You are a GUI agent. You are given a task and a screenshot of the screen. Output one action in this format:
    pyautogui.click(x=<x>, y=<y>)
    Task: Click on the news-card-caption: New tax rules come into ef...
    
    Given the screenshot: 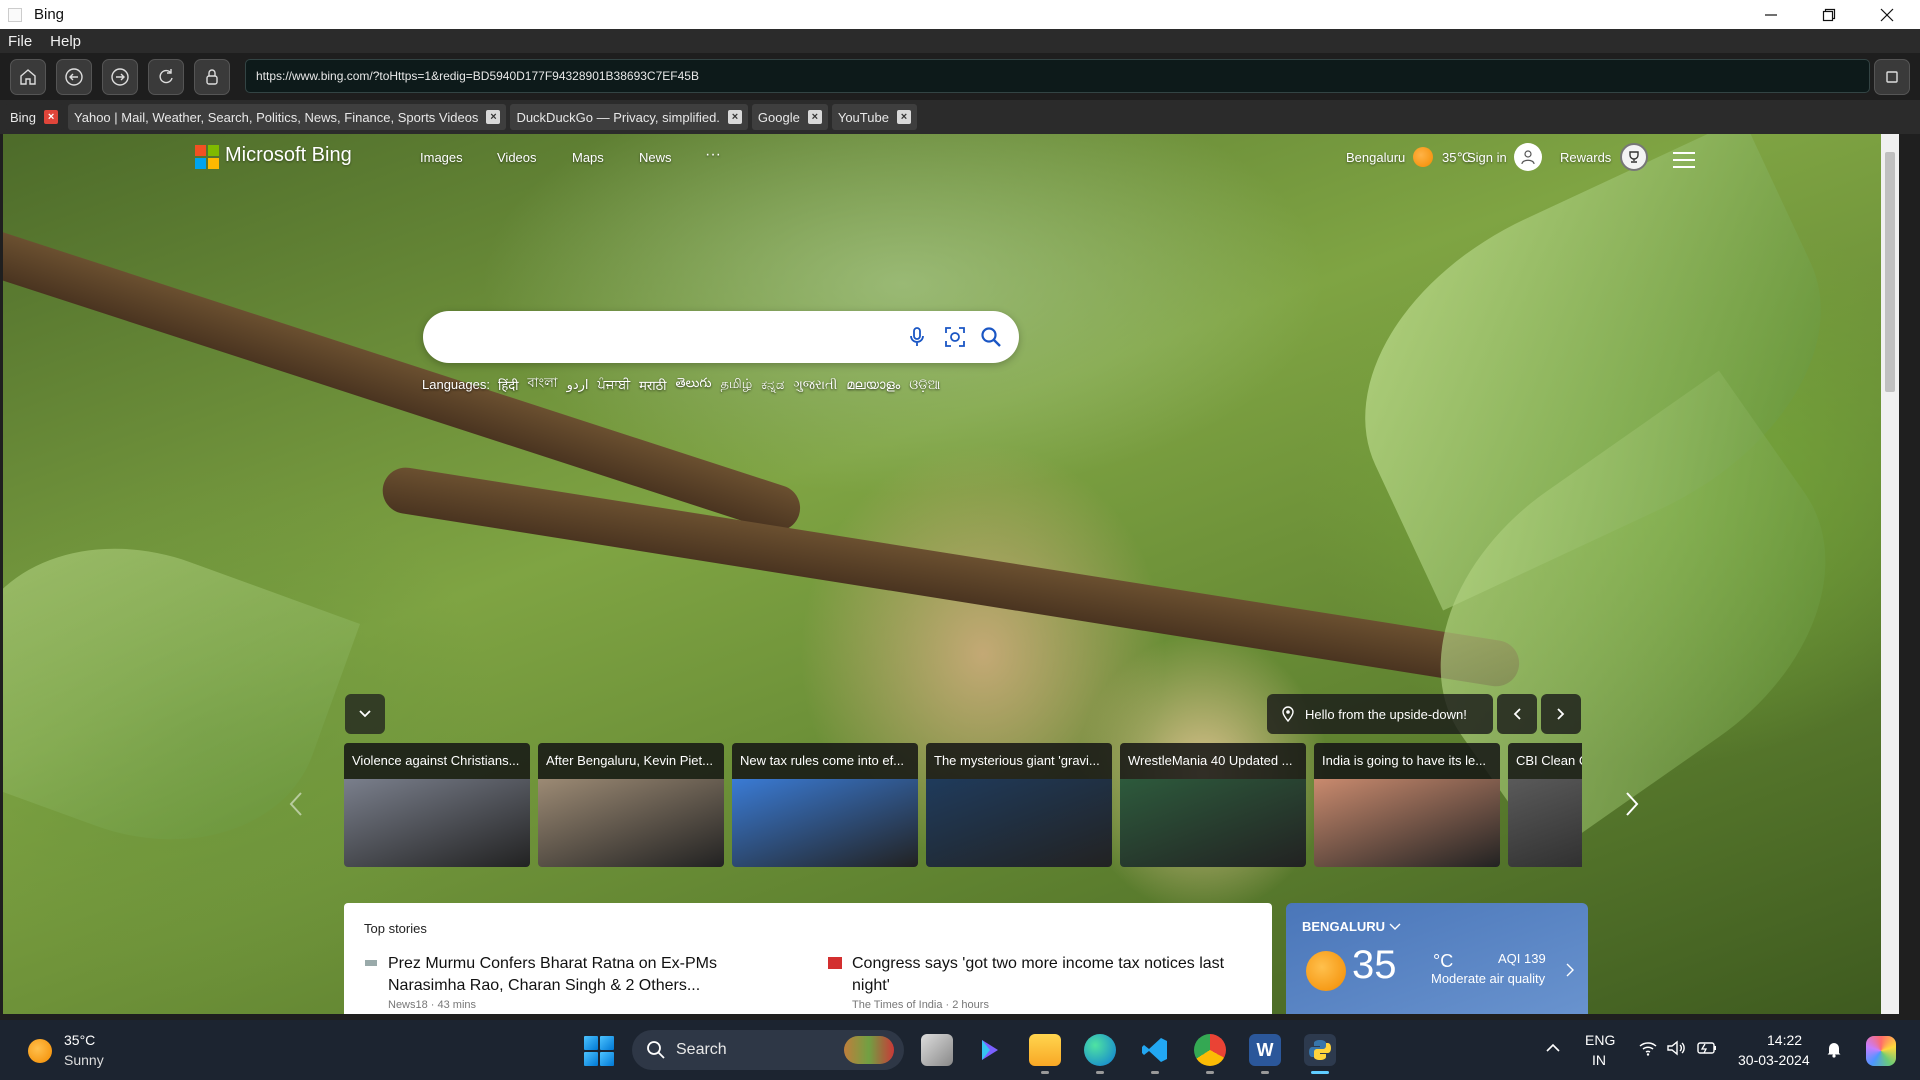 What is the action you would take?
    pyautogui.click(x=825, y=761)
    